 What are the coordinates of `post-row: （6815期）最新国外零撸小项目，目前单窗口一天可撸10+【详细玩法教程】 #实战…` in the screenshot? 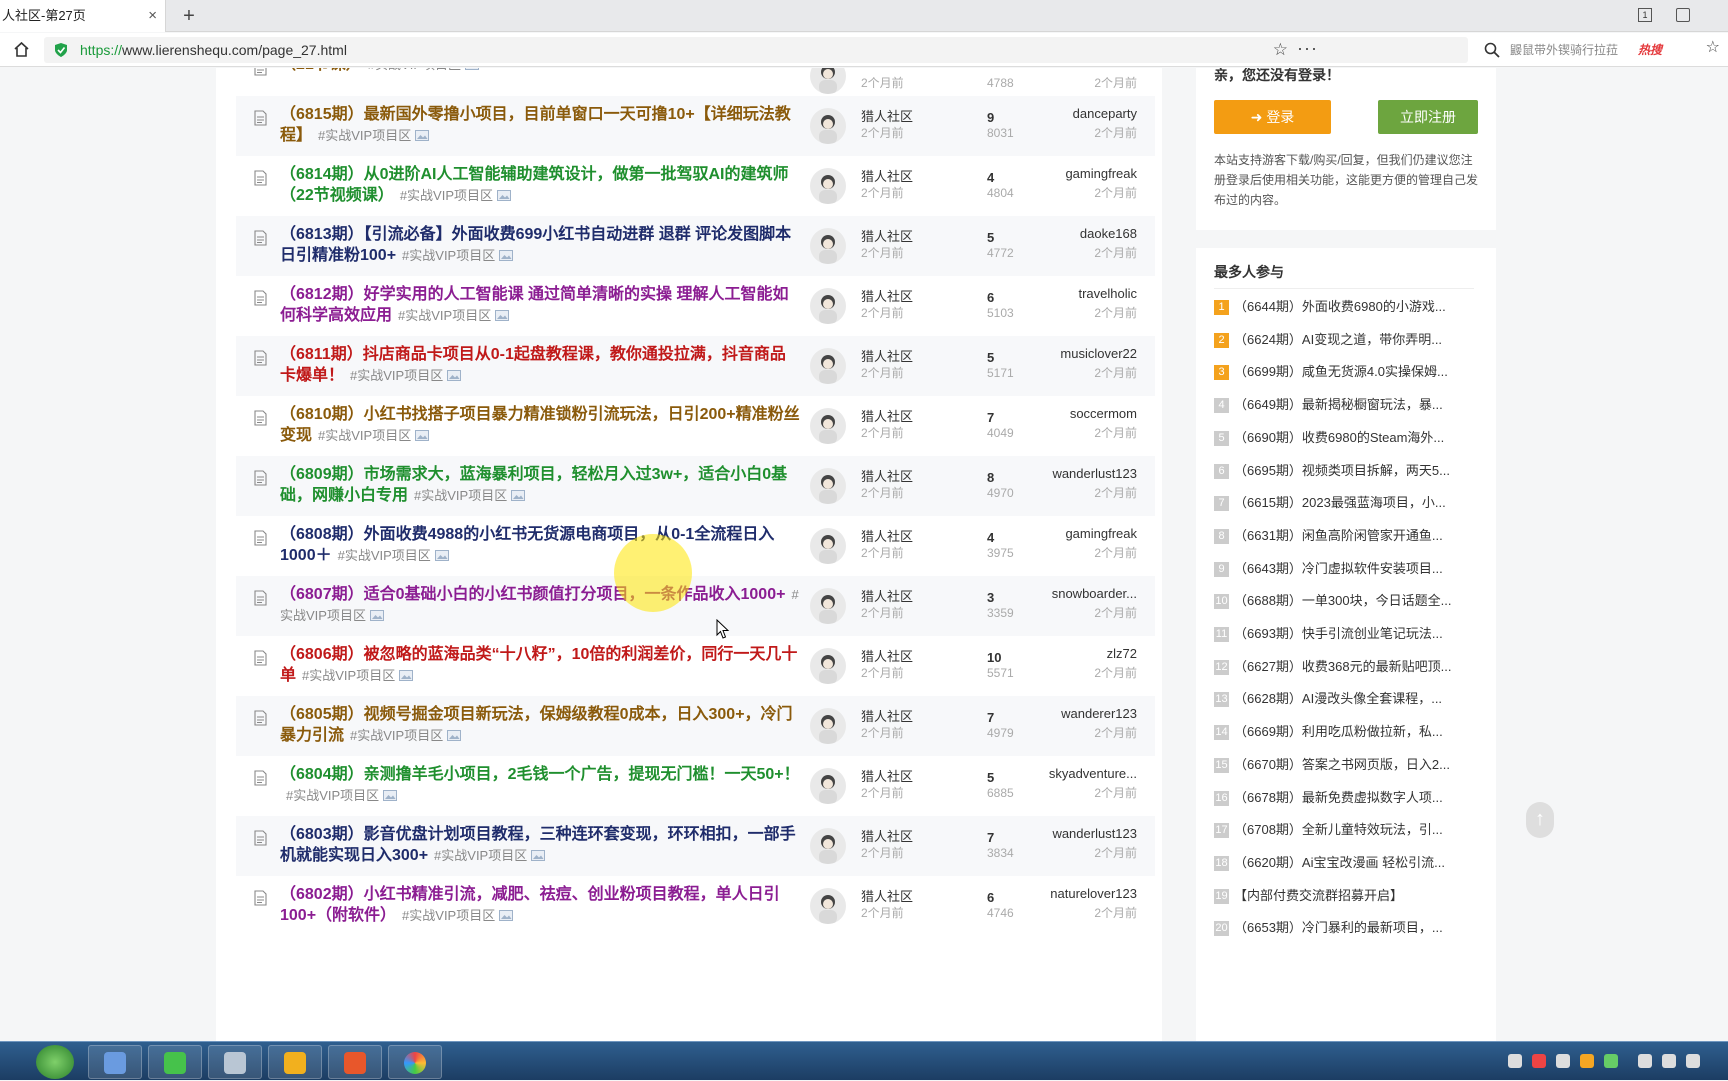 It's located at (695, 126).